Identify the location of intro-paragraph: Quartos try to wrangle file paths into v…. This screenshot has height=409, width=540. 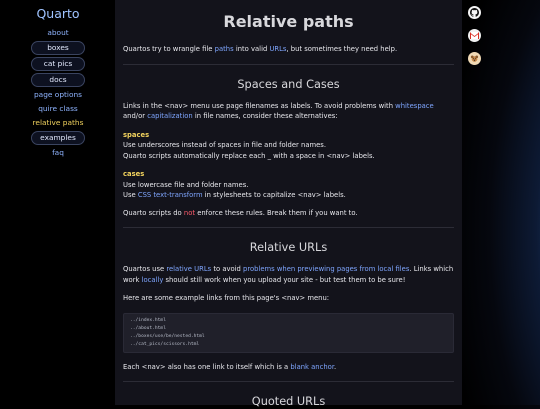
(288, 49).